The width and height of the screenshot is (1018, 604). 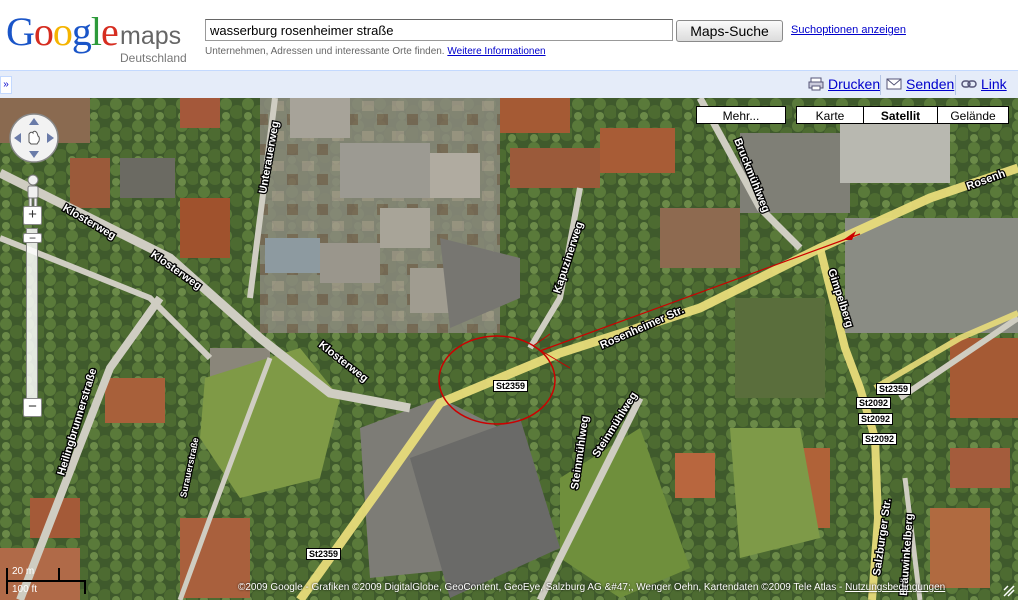 I want to click on map-type-satellite-button: Satellit, so click(x=900, y=115).